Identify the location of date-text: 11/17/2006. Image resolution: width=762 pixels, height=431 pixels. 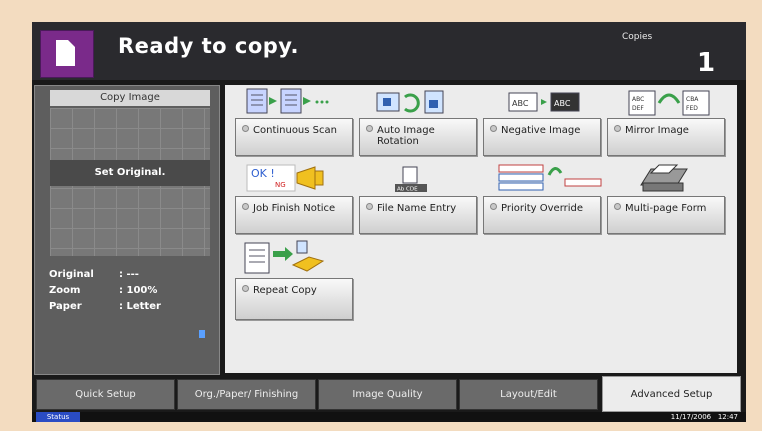
(691, 417).